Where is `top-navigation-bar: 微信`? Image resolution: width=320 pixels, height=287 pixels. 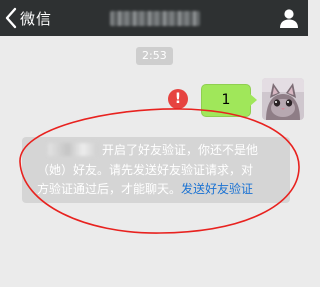
top-navigation-bar: 微信 is located at coordinates (154, 18).